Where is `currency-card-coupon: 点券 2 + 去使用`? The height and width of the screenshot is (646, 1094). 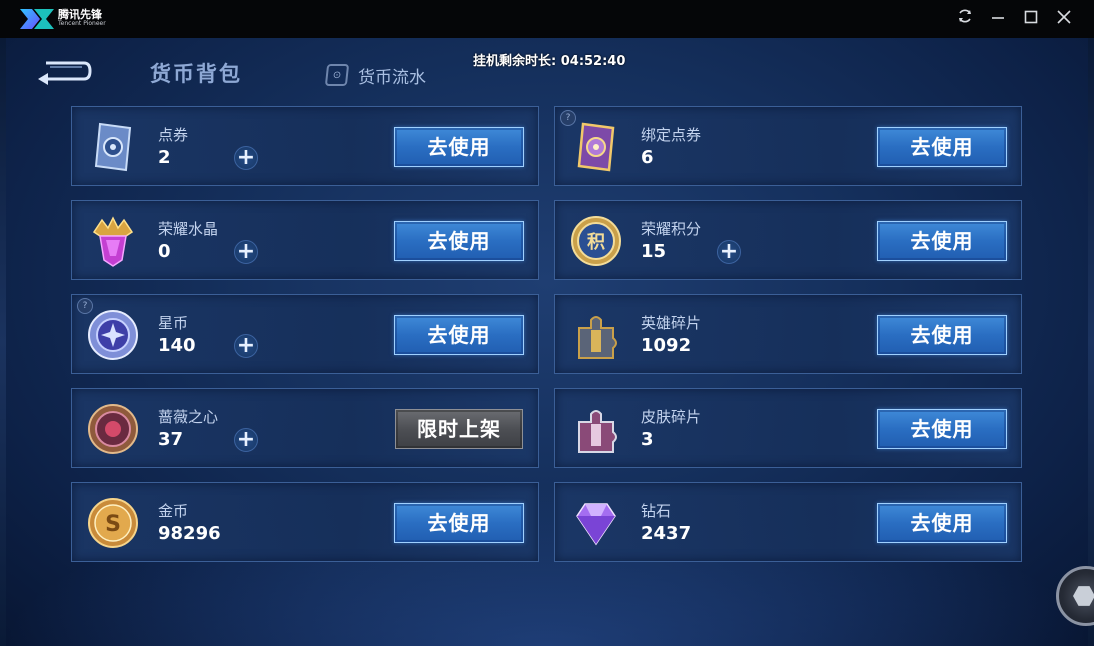 currency-card-coupon: 点券 2 + 去使用 is located at coordinates (305, 146).